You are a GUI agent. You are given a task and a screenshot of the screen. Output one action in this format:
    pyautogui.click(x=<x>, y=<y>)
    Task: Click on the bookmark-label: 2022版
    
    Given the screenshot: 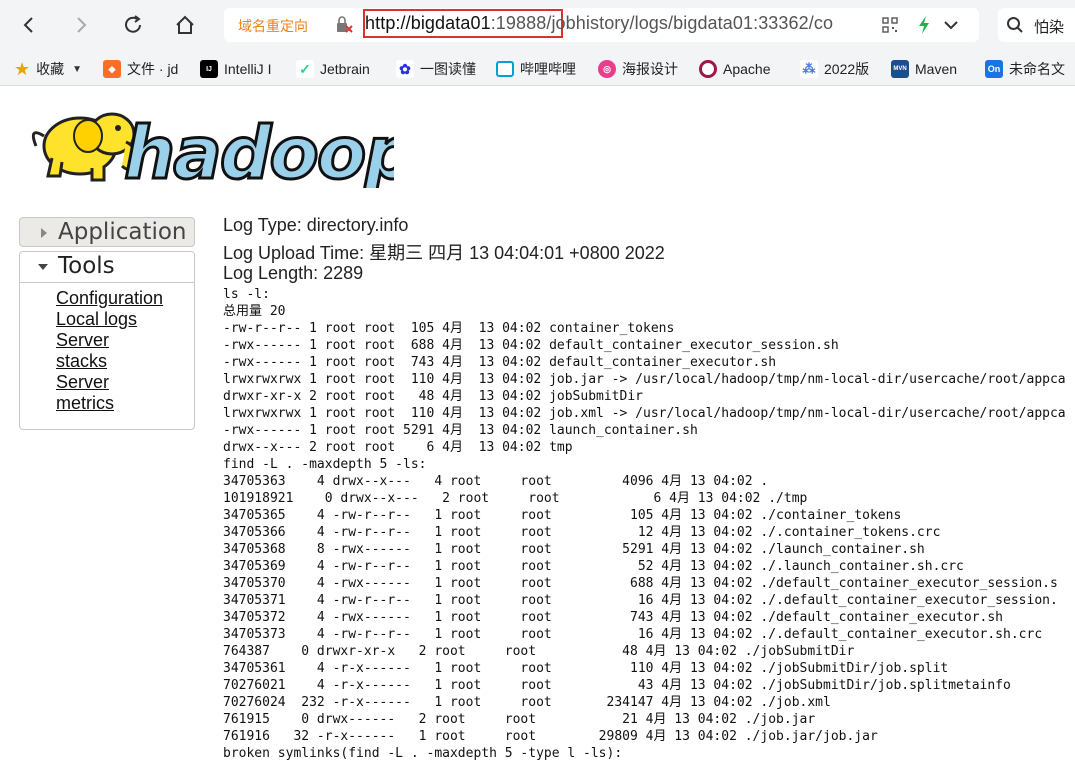 What is the action you would take?
    pyautogui.click(x=847, y=69)
    